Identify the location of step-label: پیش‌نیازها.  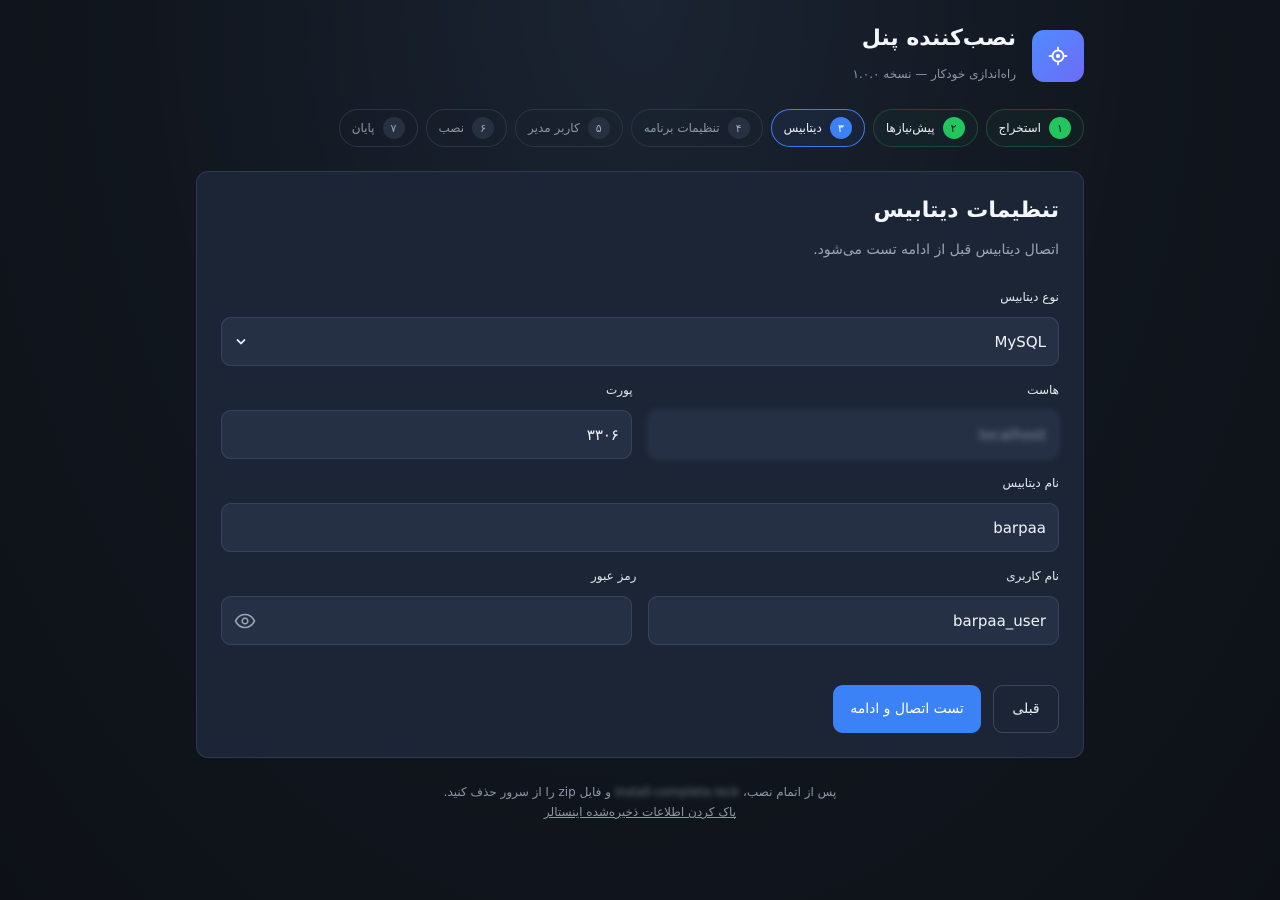
(910, 128).